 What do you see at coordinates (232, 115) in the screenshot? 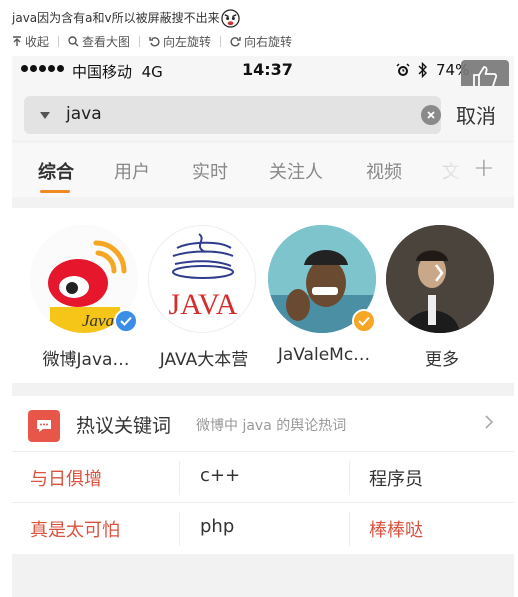
I see `search-input: java` at bounding box center [232, 115].